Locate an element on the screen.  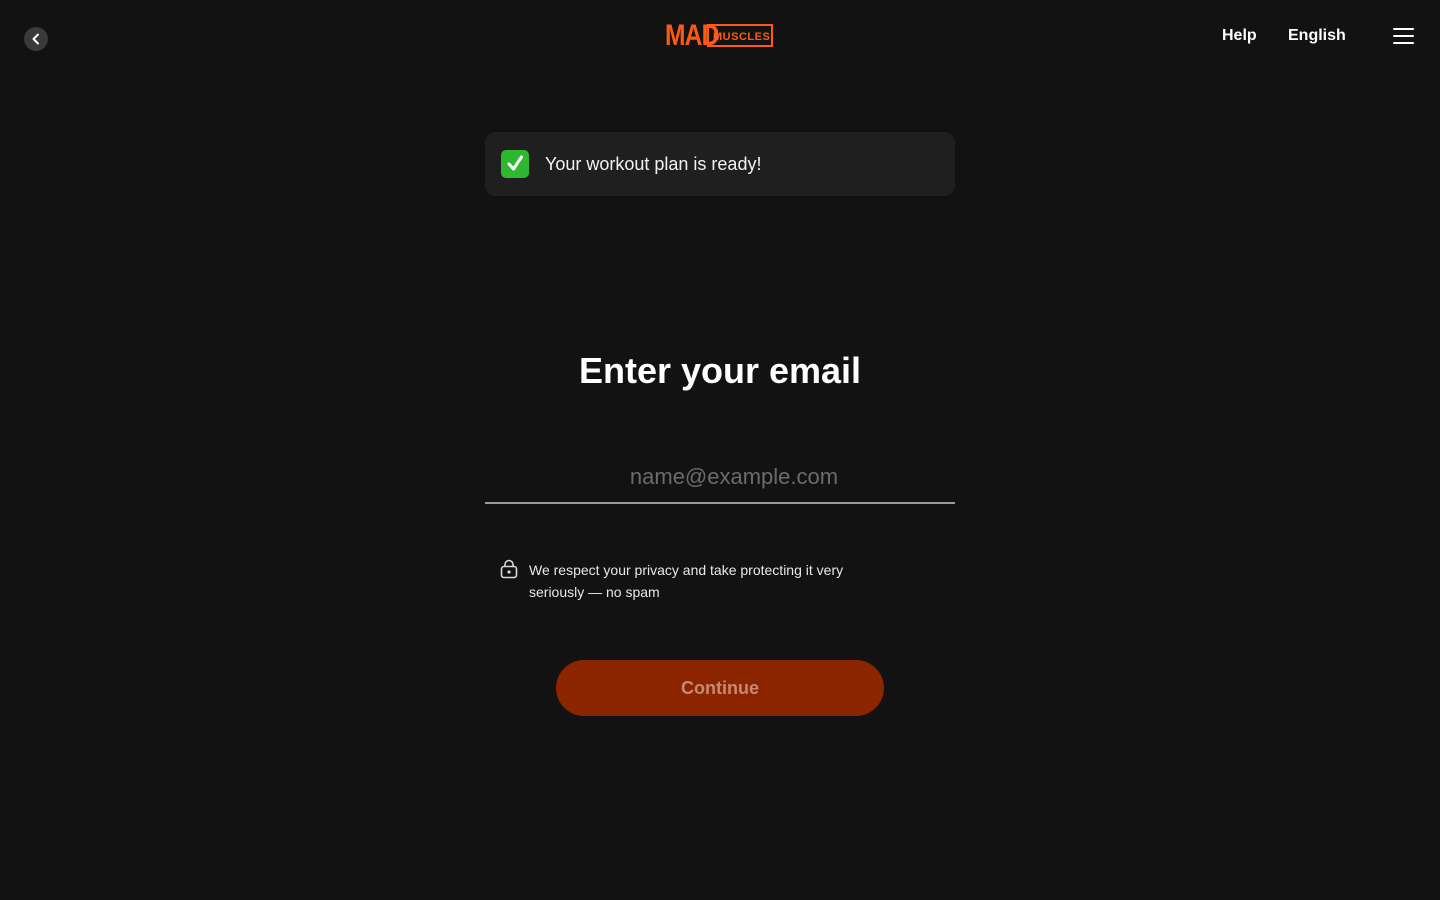
hamburger-menu-button is located at coordinates (1403, 36).